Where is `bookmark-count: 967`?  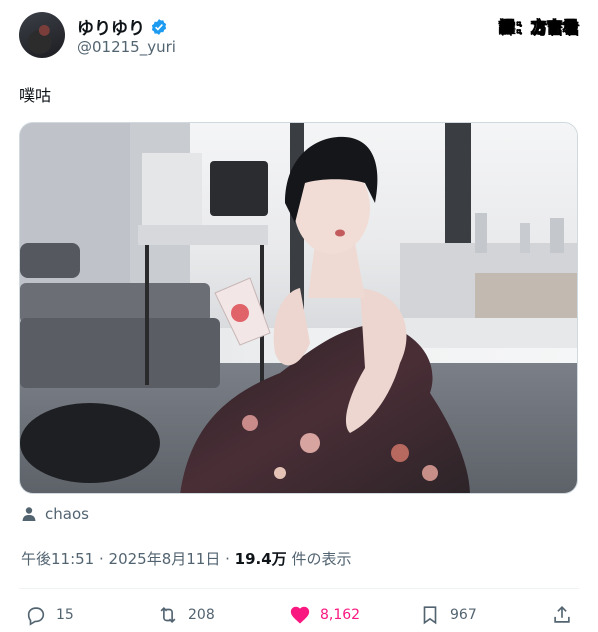
bookmark-count: 967 is located at coordinates (463, 615).